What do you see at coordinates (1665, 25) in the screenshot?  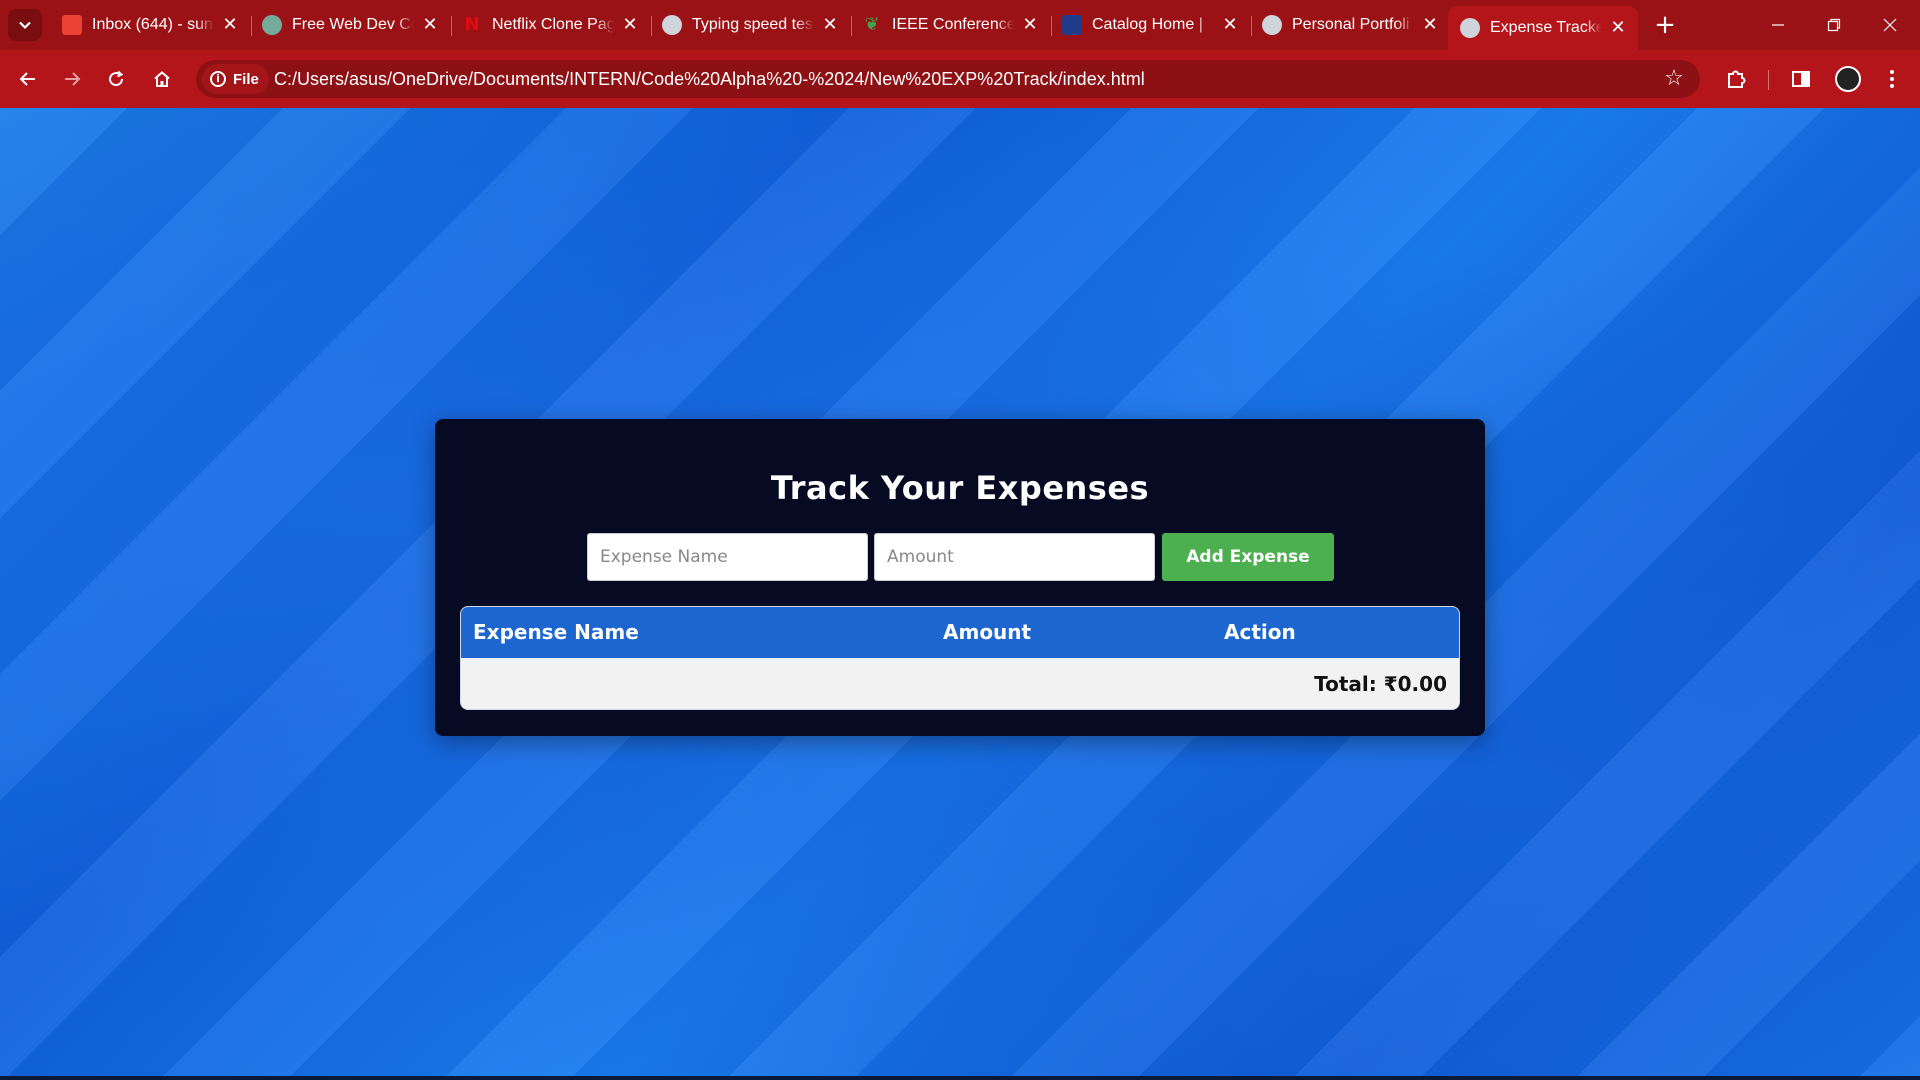 I see `new-tab-button: +` at bounding box center [1665, 25].